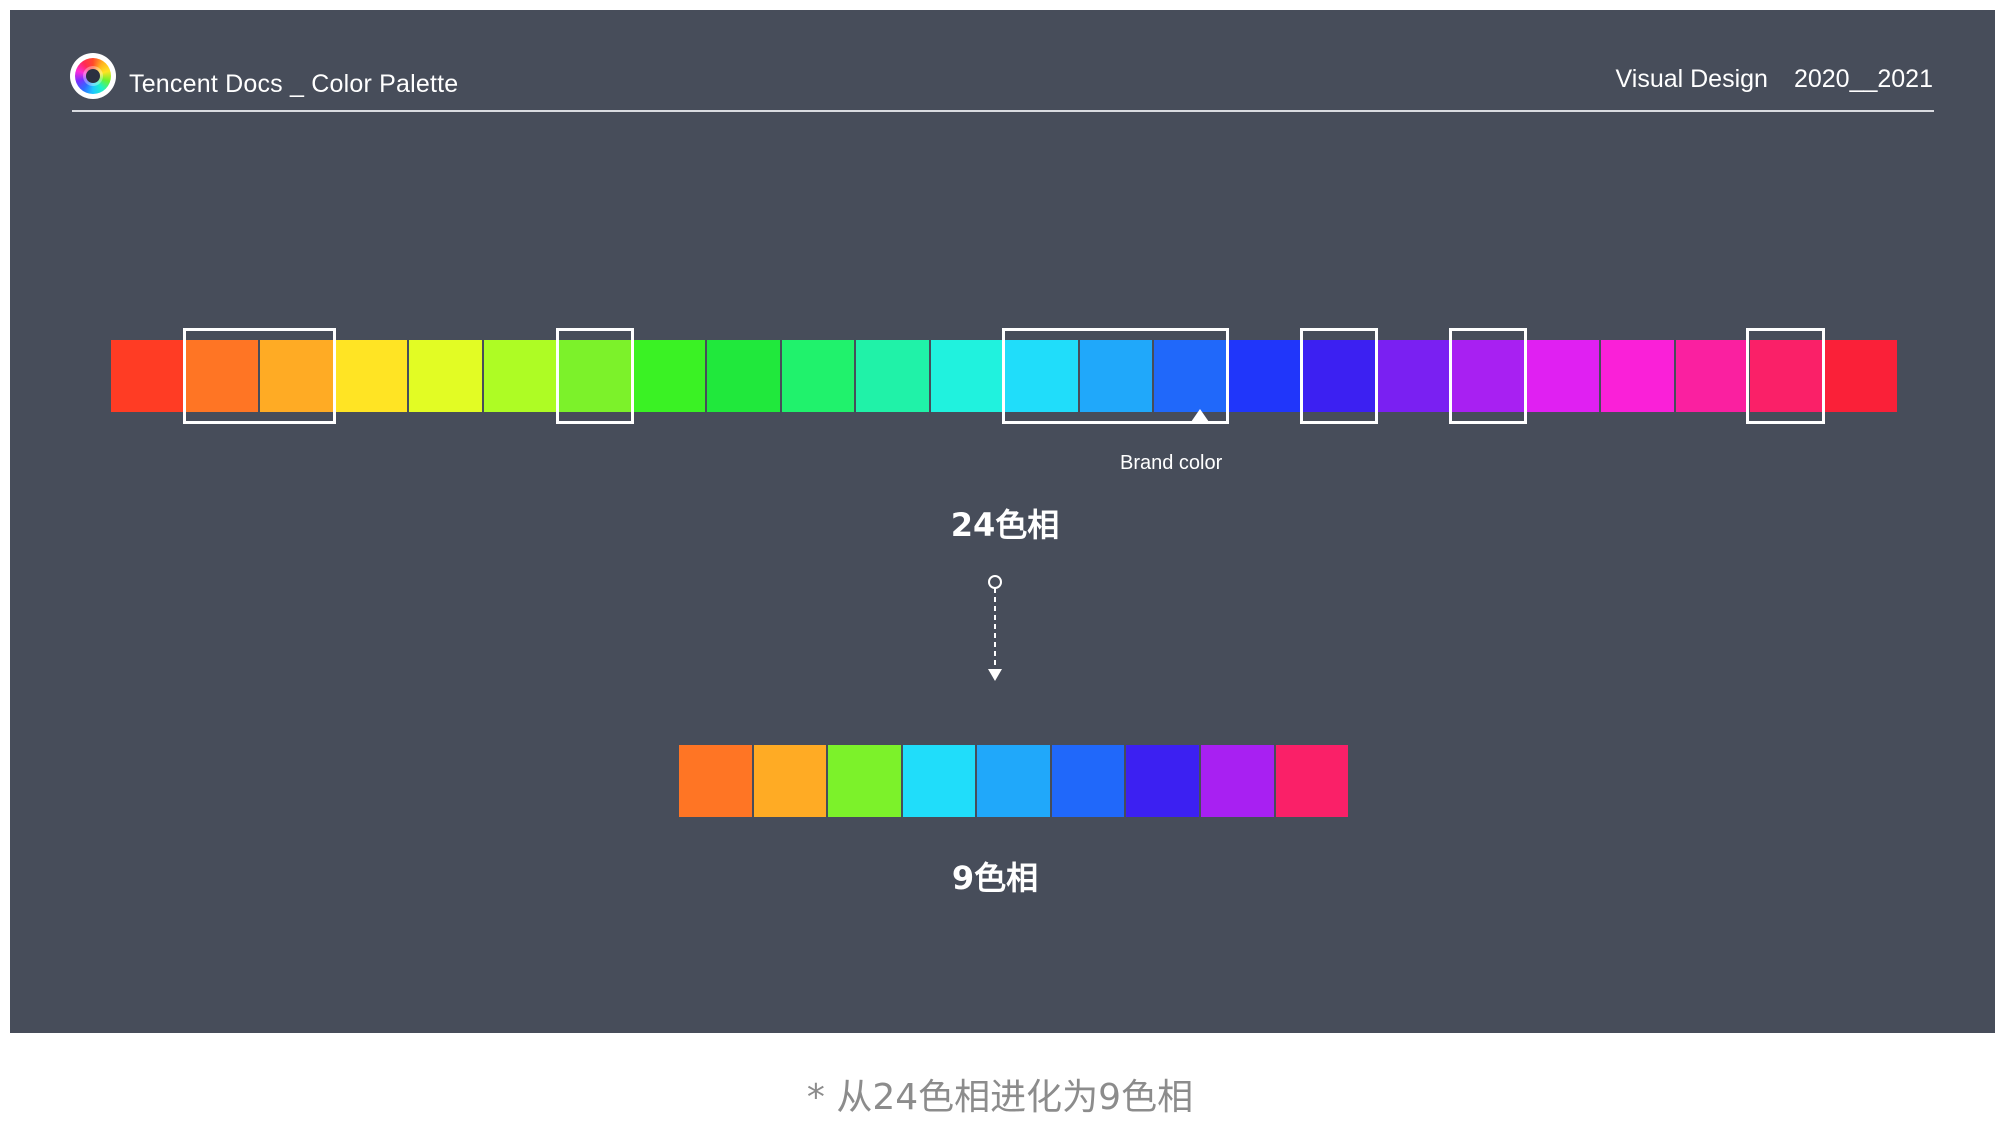 Image resolution: width=2000 pixels, height=1136 pixels. I want to click on palette-24-label: 24色相, so click(1005, 525).